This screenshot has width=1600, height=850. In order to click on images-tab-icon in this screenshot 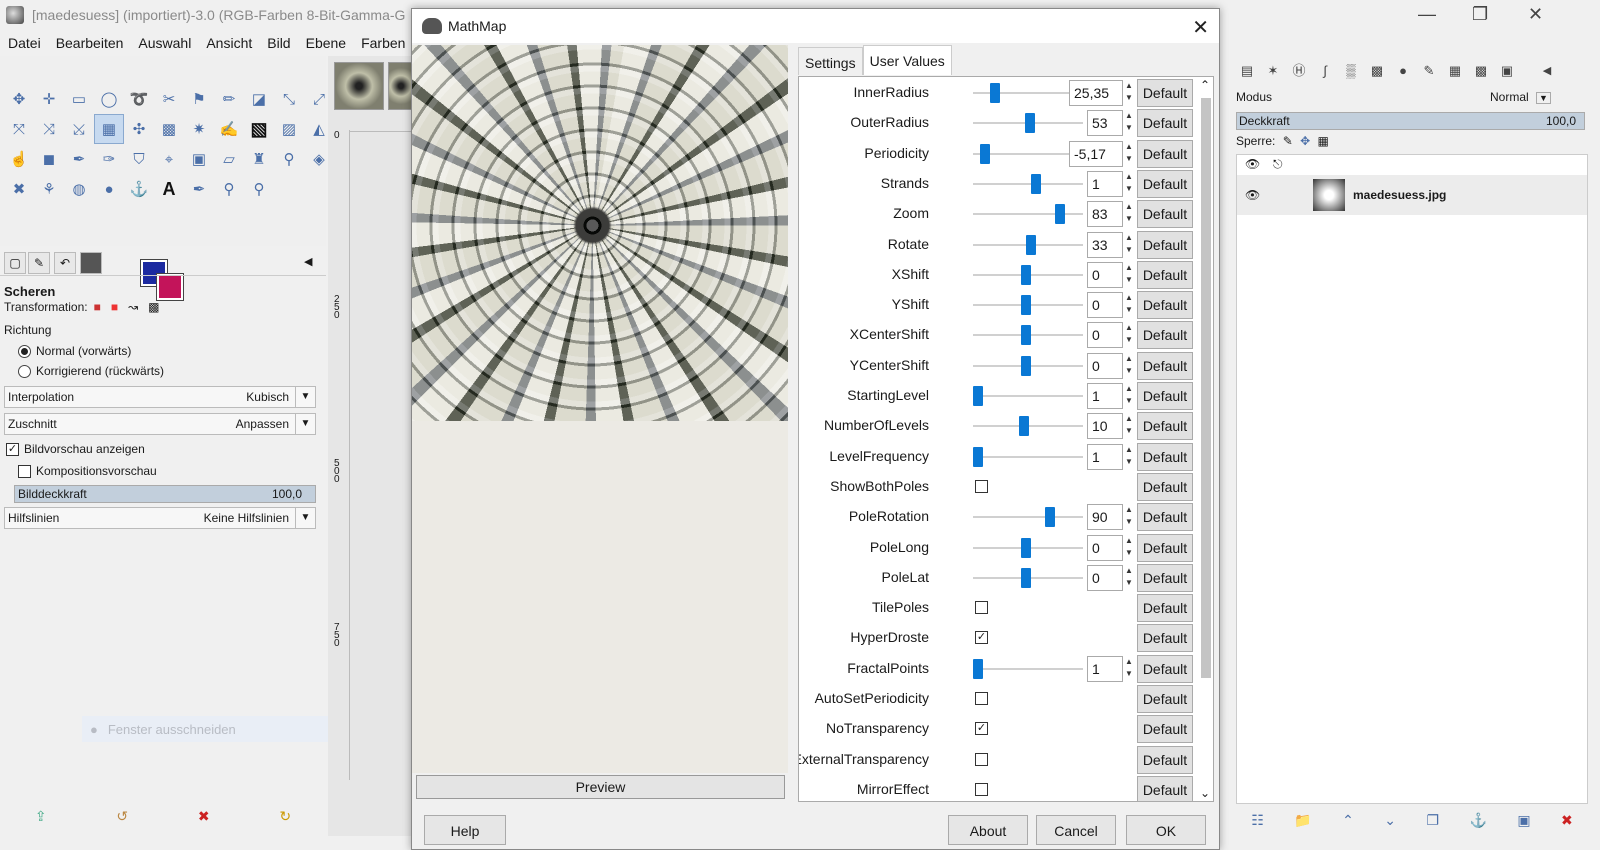, I will do `click(91, 263)`.